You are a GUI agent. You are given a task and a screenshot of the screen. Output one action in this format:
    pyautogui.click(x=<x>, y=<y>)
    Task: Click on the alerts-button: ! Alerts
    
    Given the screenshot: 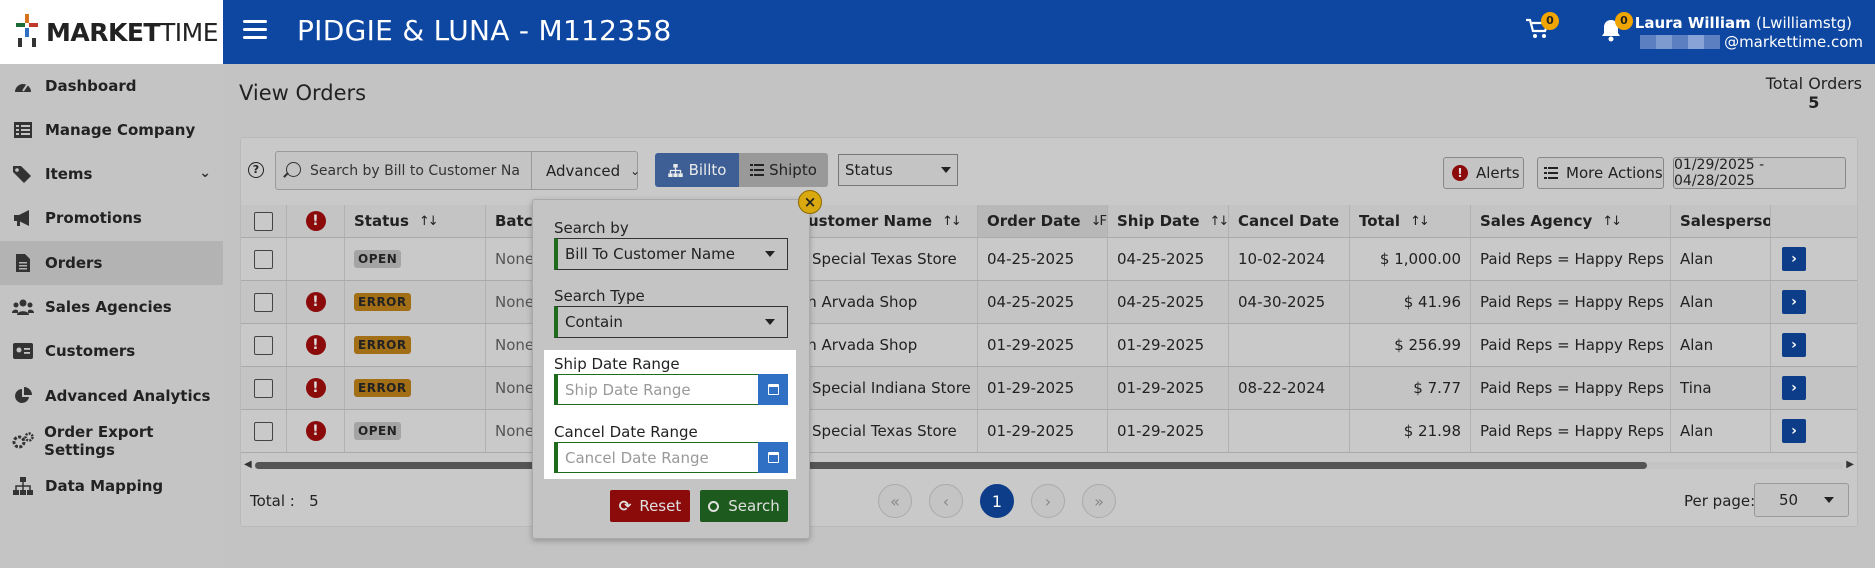 What is the action you would take?
    pyautogui.click(x=1483, y=173)
    